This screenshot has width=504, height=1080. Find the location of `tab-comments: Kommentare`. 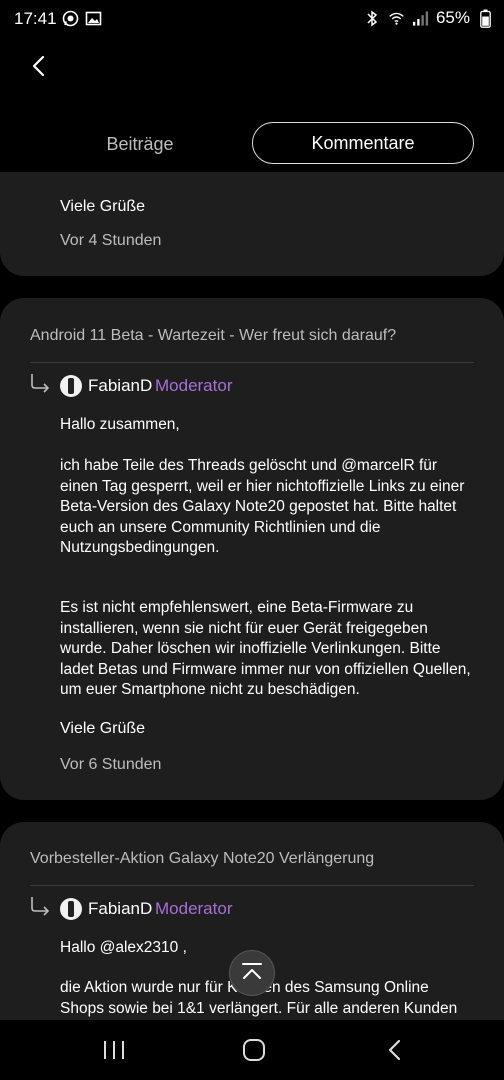

tab-comments: Kommentare is located at coordinates (363, 143).